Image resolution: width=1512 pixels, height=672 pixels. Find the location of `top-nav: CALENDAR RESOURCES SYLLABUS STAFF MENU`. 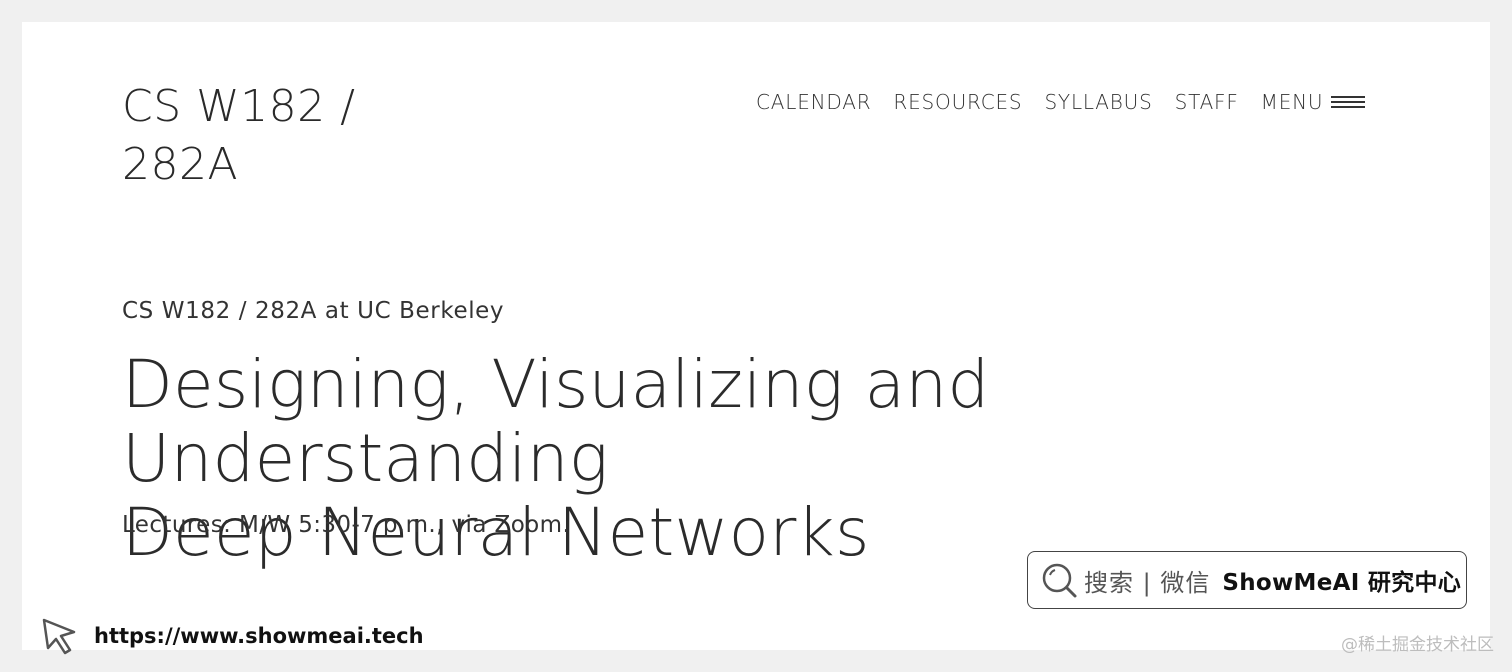

top-nav: CALENDAR RESOURCES SYLLABUS STAFF MENU is located at coordinates (1061, 102).